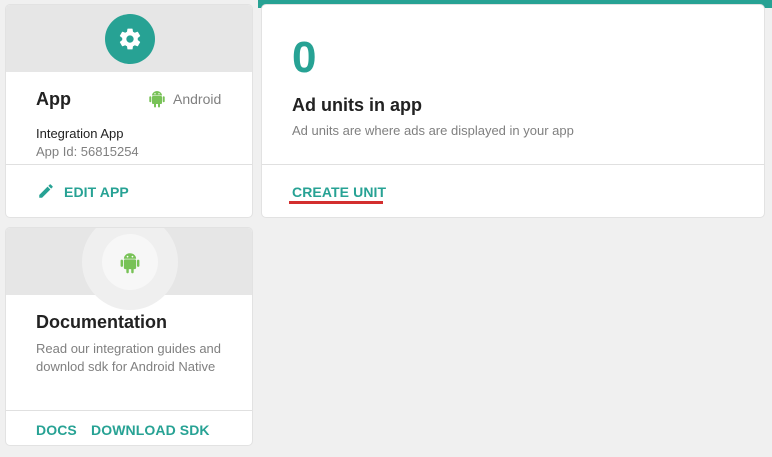 This screenshot has height=457, width=772. I want to click on create-unit-label: CREATE UNIT, so click(339, 192).